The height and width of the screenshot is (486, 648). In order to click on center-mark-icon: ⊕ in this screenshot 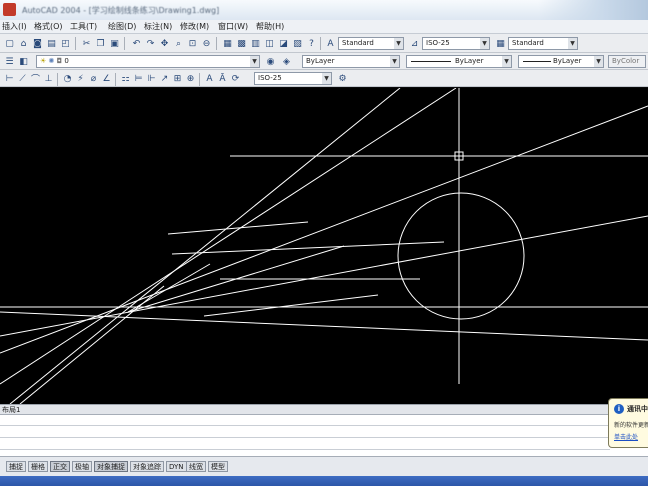, I will do `click(190, 78)`.